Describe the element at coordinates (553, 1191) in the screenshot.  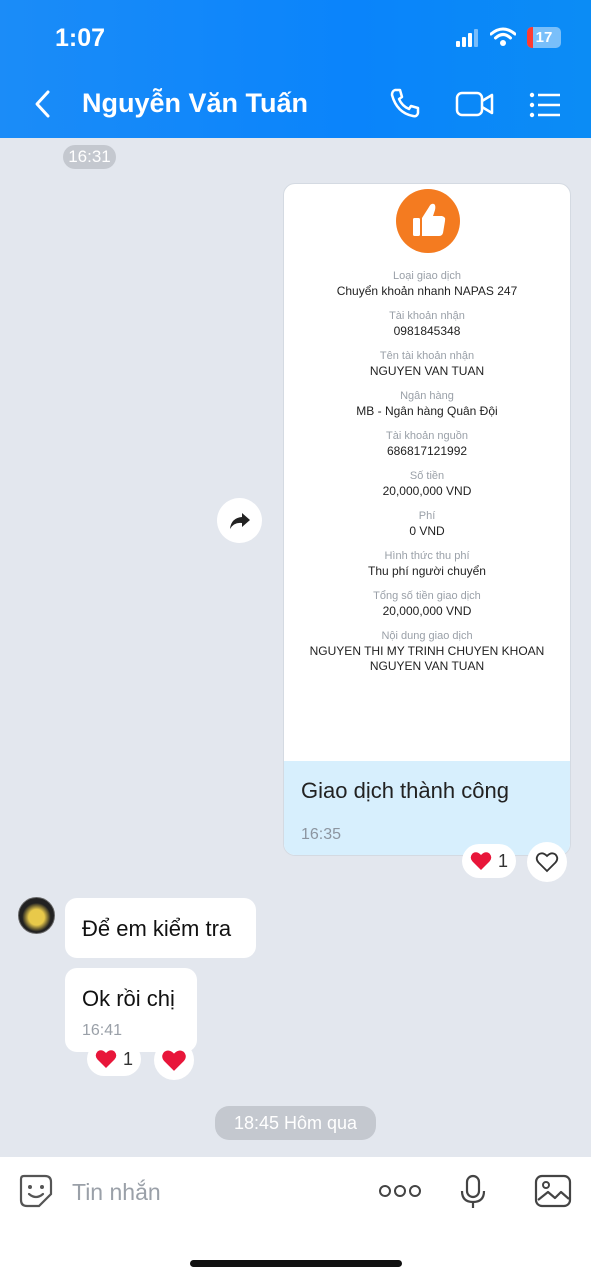
I see `image-icon` at that location.